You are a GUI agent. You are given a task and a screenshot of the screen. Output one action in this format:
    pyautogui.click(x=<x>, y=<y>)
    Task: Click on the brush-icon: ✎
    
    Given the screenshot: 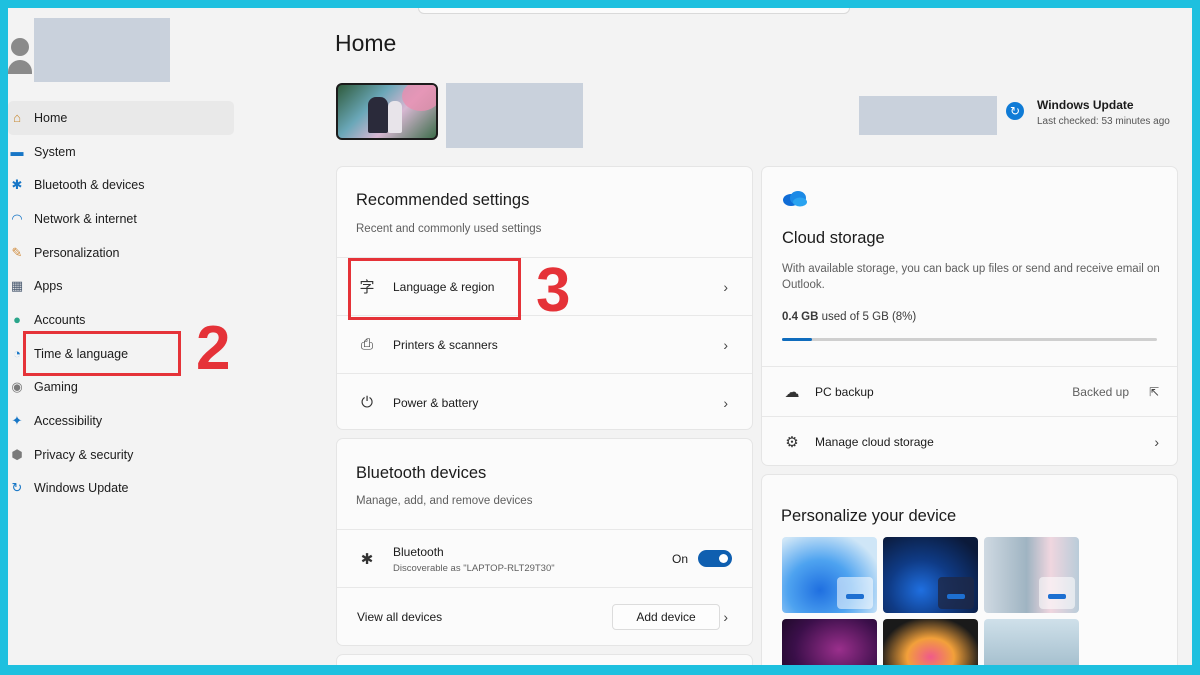 What is the action you would take?
    pyautogui.click(x=17, y=252)
    